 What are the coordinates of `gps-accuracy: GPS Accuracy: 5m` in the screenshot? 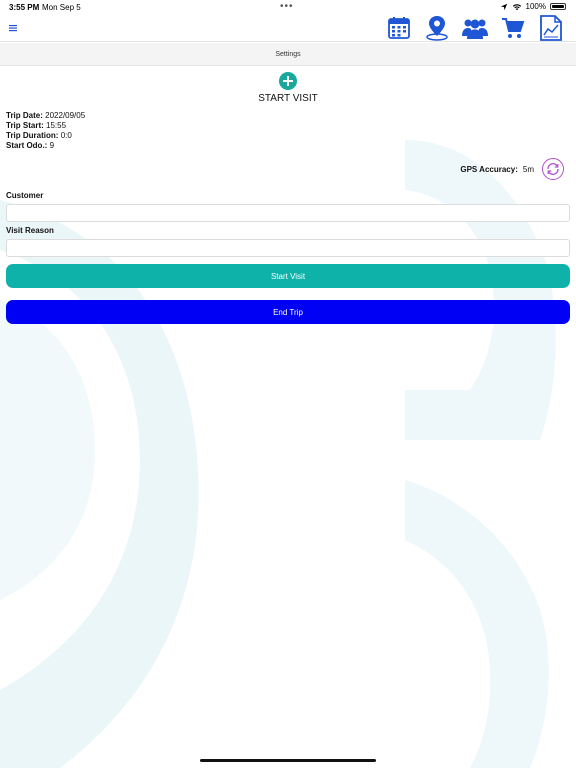 It's located at (512, 169).